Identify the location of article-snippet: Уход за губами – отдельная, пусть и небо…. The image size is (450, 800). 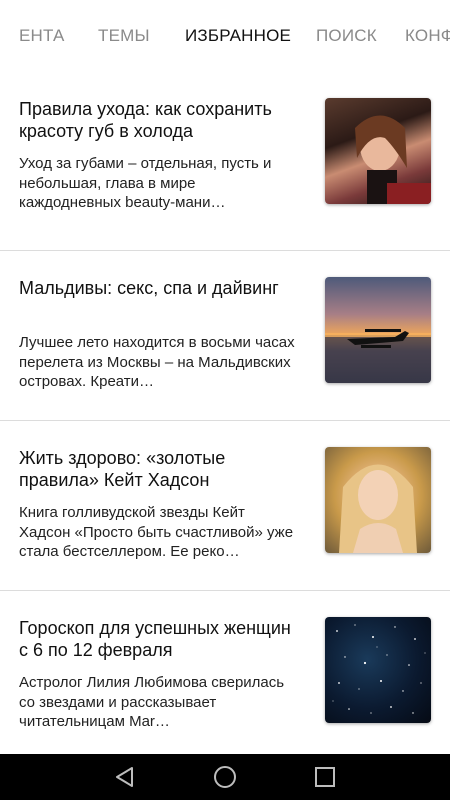
(145, 183).